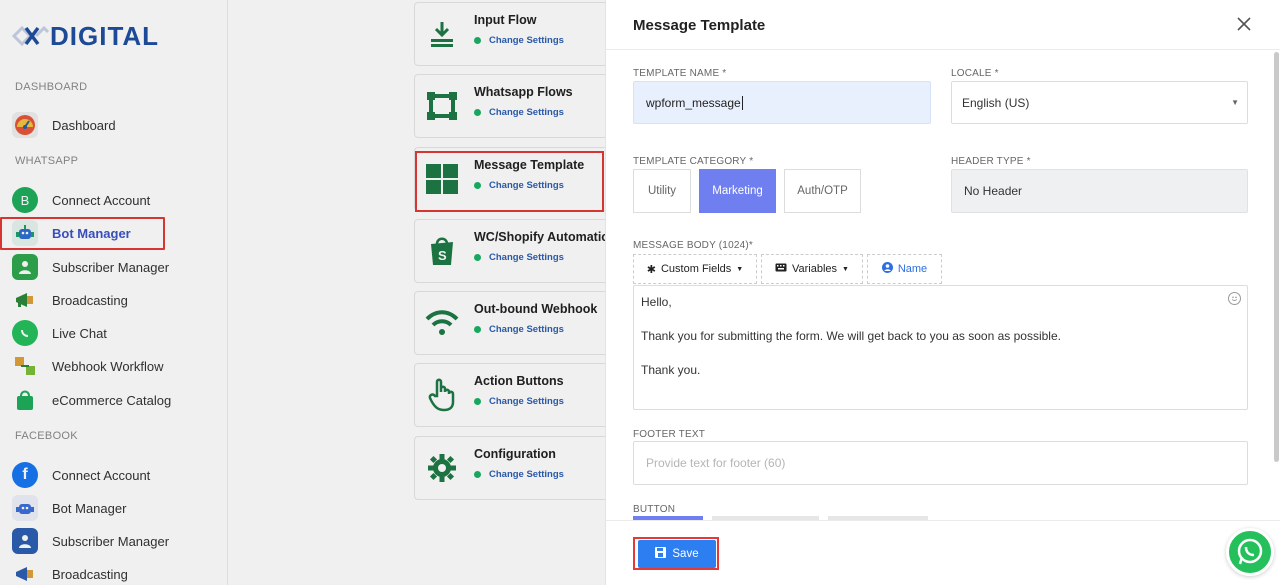 The image size is (1280, 585). I want to click on save-label: Save, so click(685, 554).